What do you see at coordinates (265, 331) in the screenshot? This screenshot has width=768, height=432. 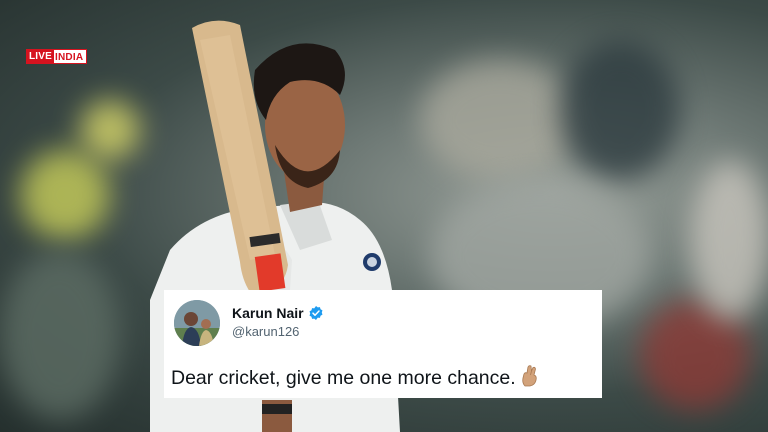 I see `author-handle: @karun126` at bounding box center [265, 331].